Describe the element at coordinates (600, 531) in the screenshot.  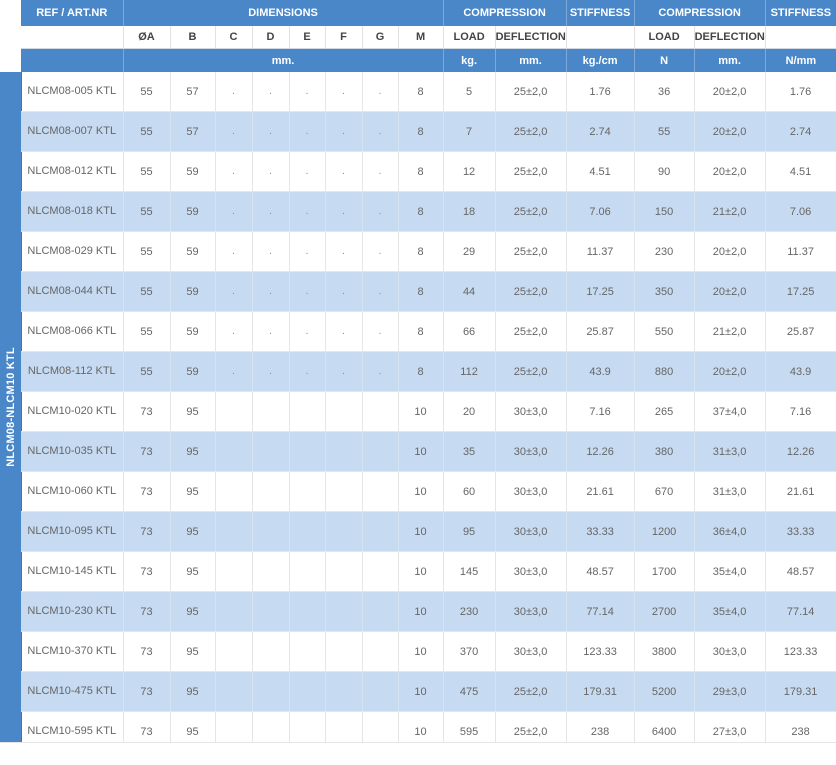
I see `cell-stiffness-kgcm: 33.33` at that location.